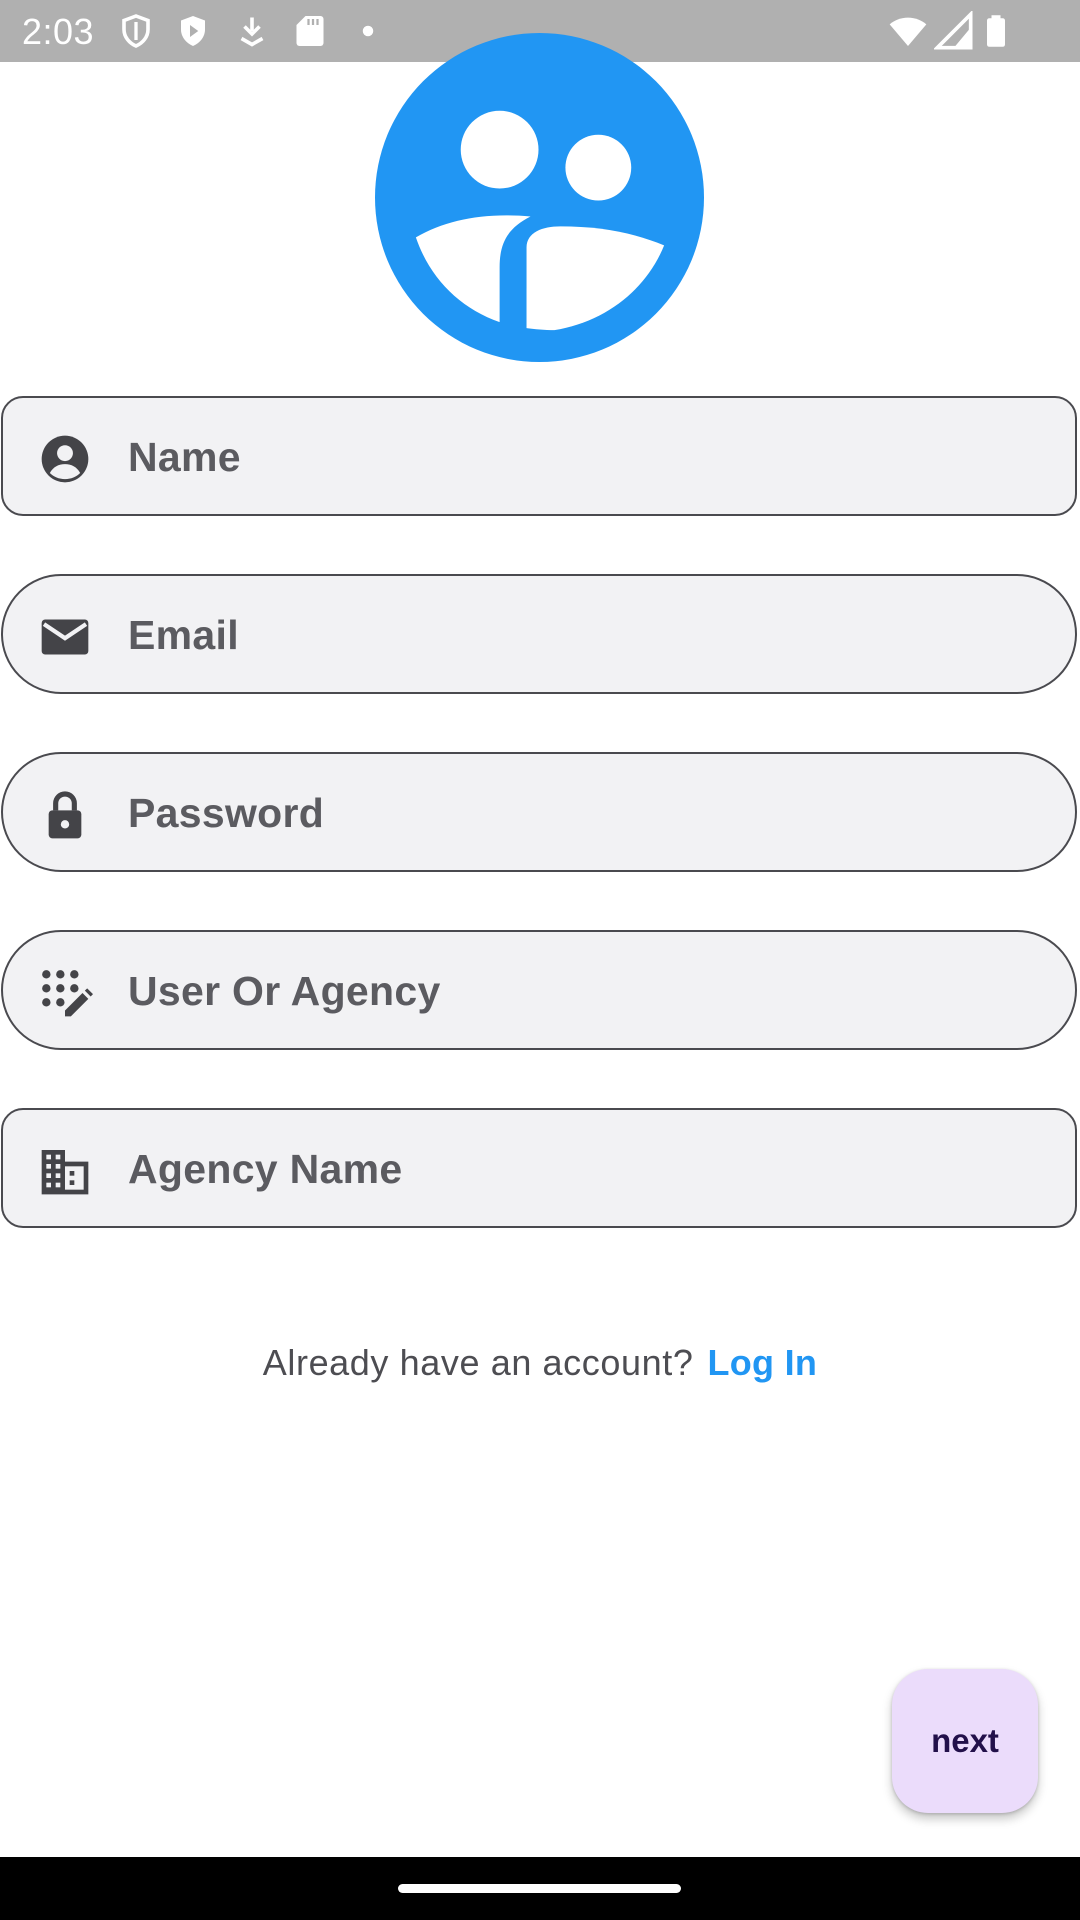 The image size is (1080, 1920). Describe the element at coordinates (58, 31) in the screenshot. I see `status-time: 2:03` at that location.